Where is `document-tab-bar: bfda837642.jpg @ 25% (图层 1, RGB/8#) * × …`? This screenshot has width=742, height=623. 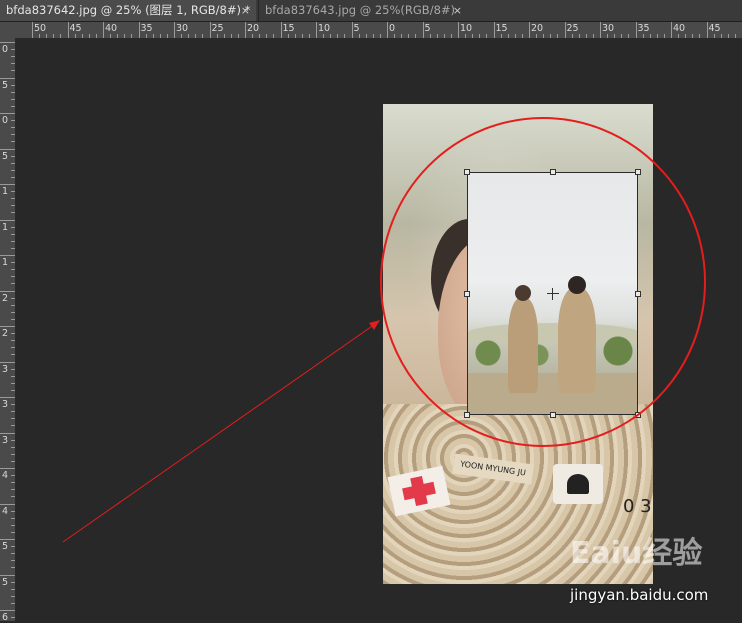 document-tab-bar: bfda837642.jpg @ 25% (图层 1, RGB/8#) * × … is located at coordinates (371, 11).